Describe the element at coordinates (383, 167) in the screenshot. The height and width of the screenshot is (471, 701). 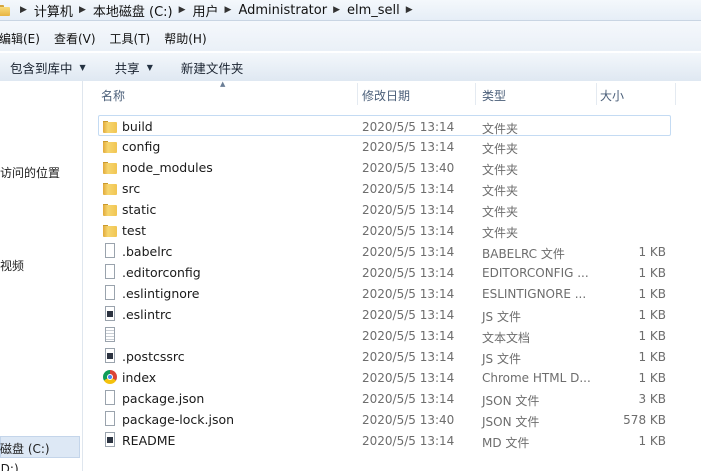
I see `file-row: node_modules 2020/5/5 13:40 文件夹` at that location.